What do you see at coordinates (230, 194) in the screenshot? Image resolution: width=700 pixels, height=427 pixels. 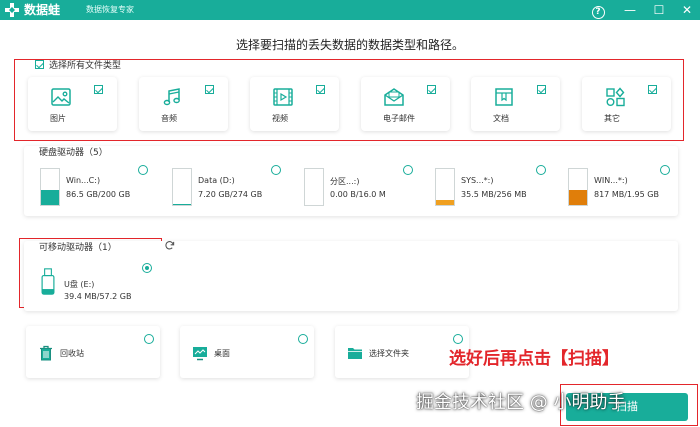 I see `drive-size: 7.20 GB/274 GB` at bounding box center [230, 194].